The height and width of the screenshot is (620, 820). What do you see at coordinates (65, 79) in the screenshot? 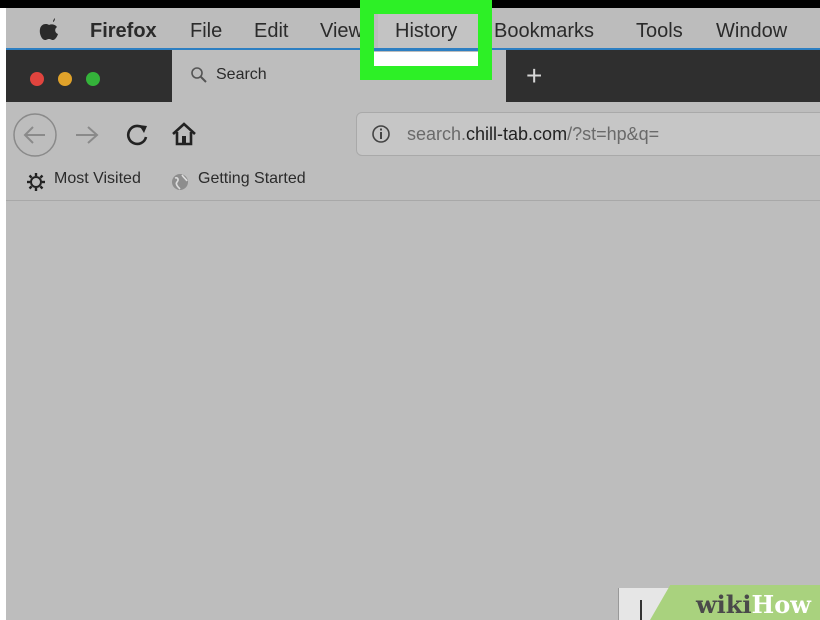
I see `minimize-window-button` at bounding box center [65, 79].